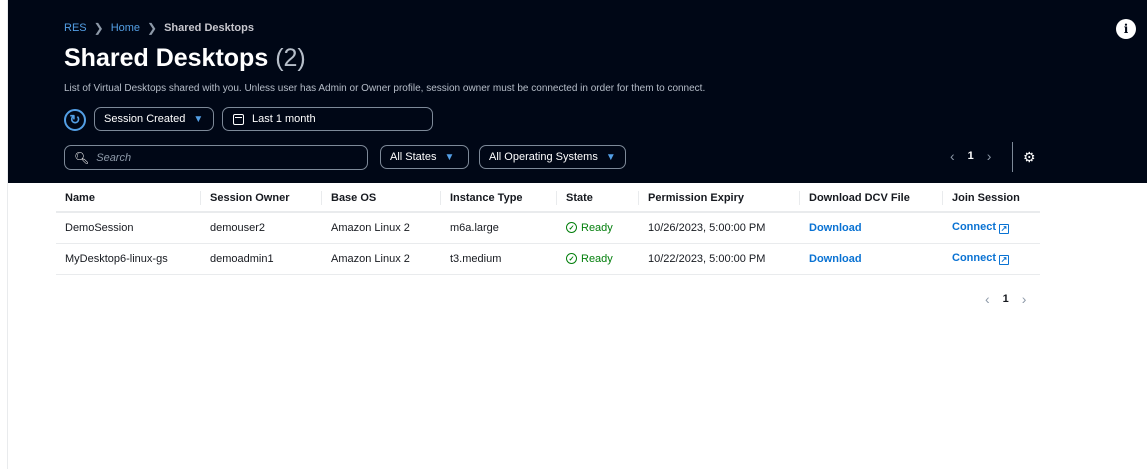 The width and height of the screenshot is (1147, 469). I want to click on left-navigation-rail, so click(4, 234).